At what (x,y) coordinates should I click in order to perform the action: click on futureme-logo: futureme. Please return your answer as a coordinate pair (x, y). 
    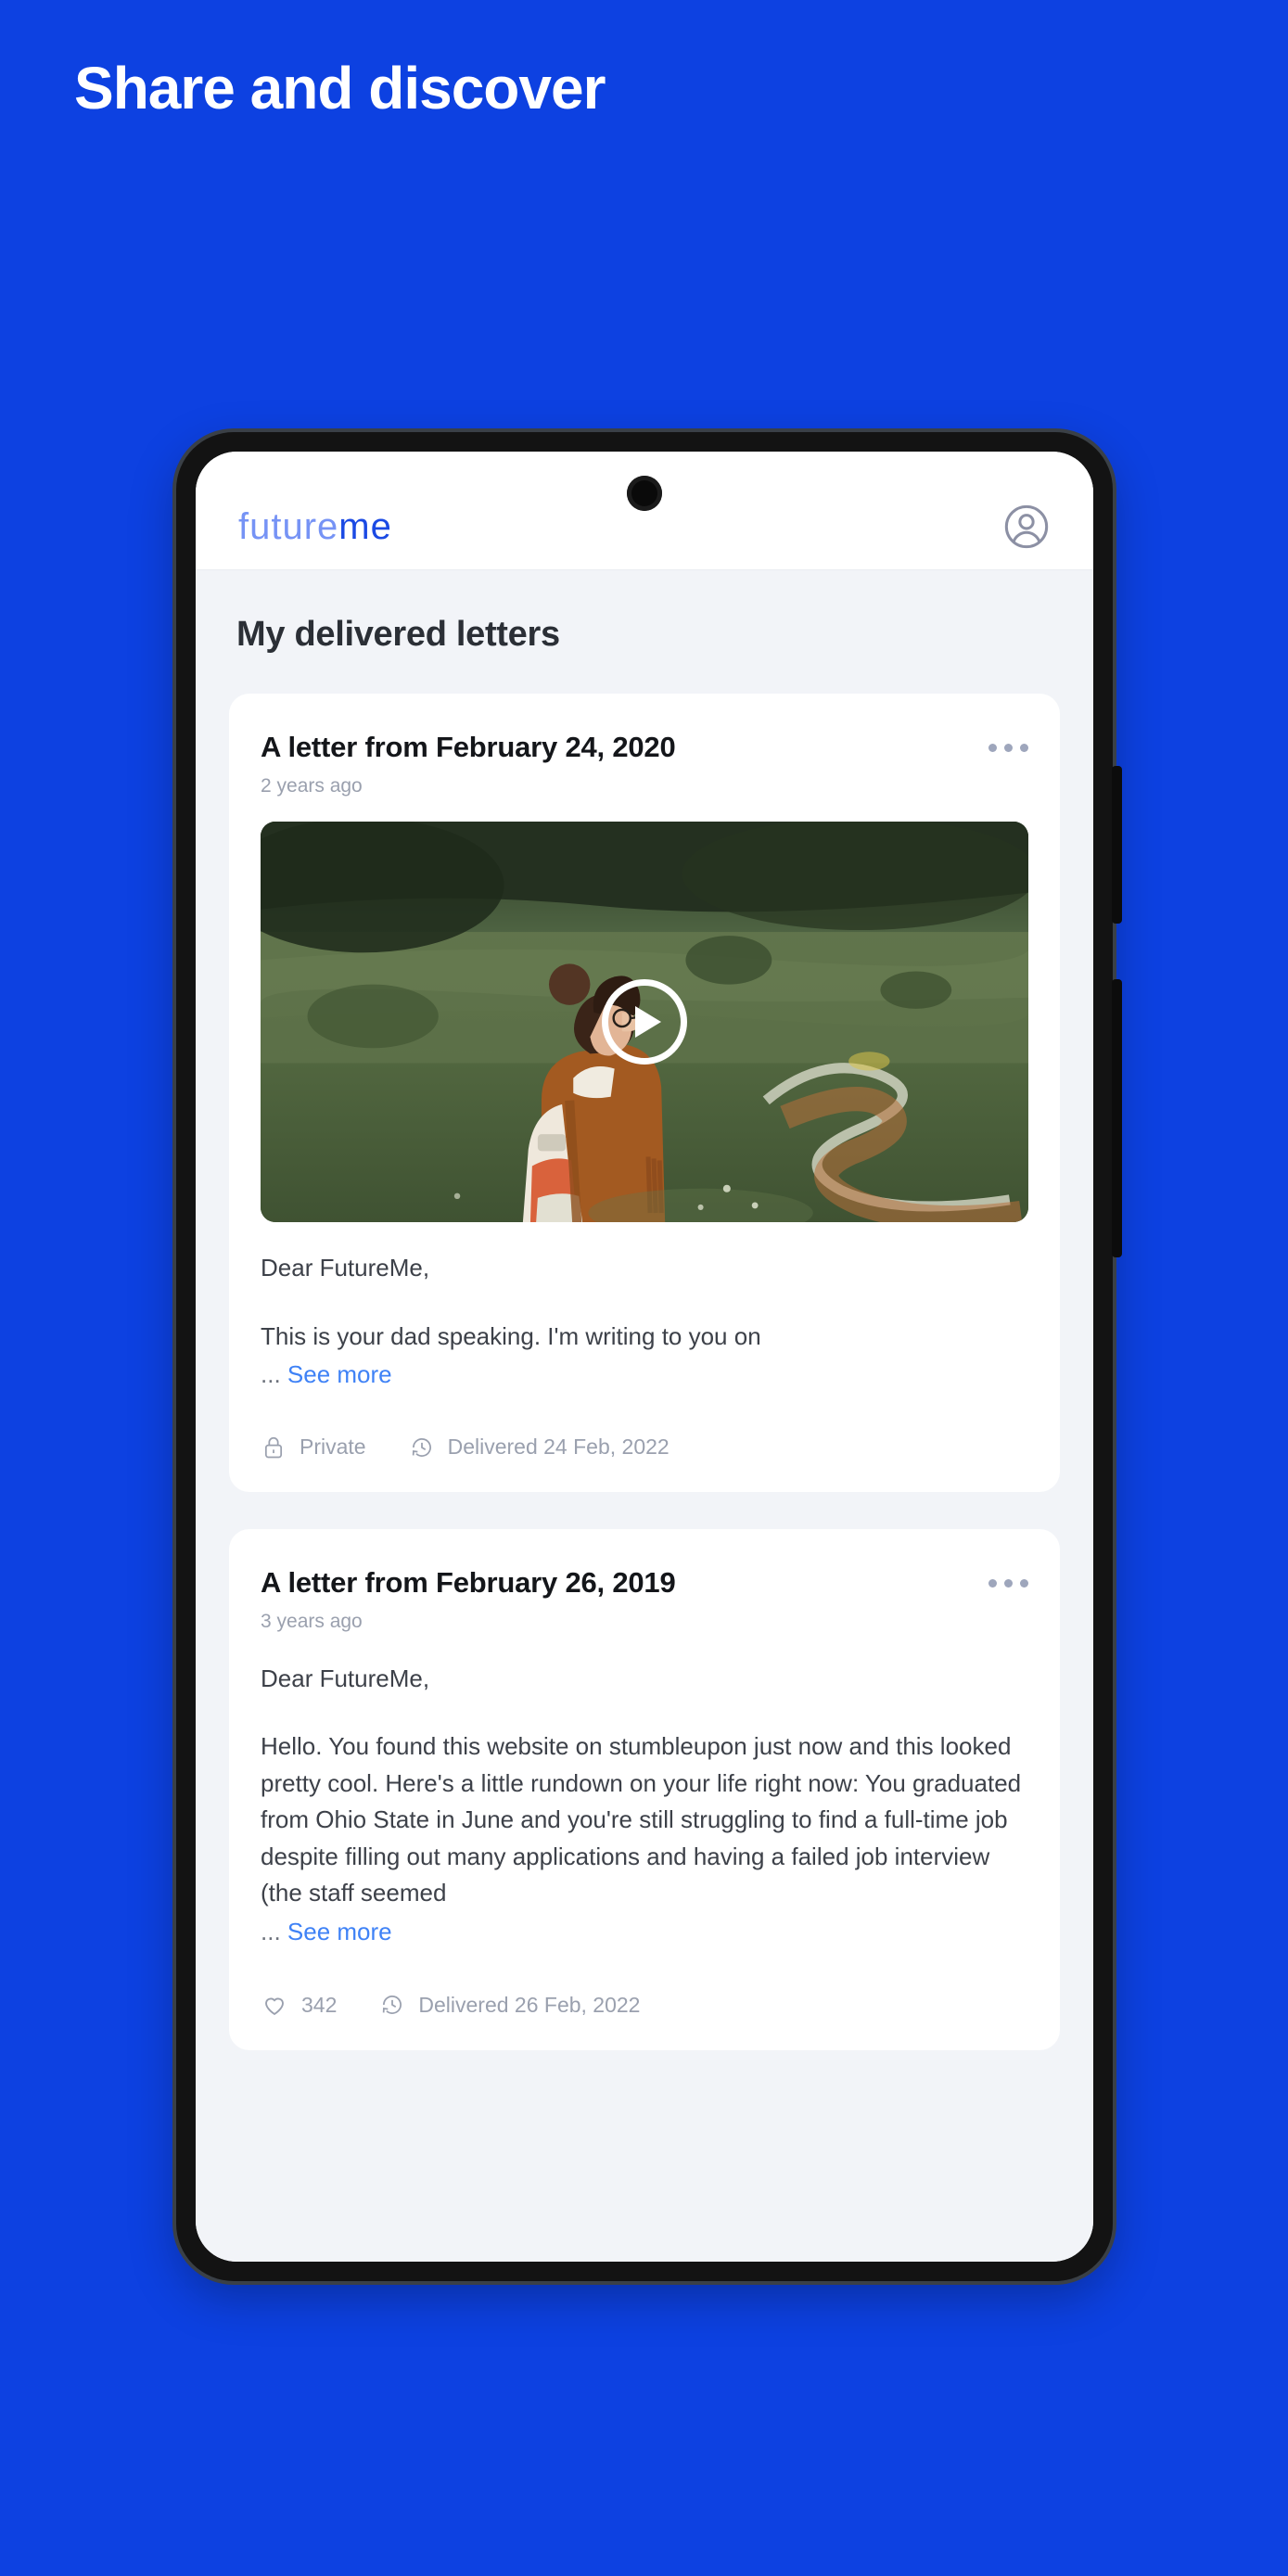
    Looking at the image, I should click on (315, 526).